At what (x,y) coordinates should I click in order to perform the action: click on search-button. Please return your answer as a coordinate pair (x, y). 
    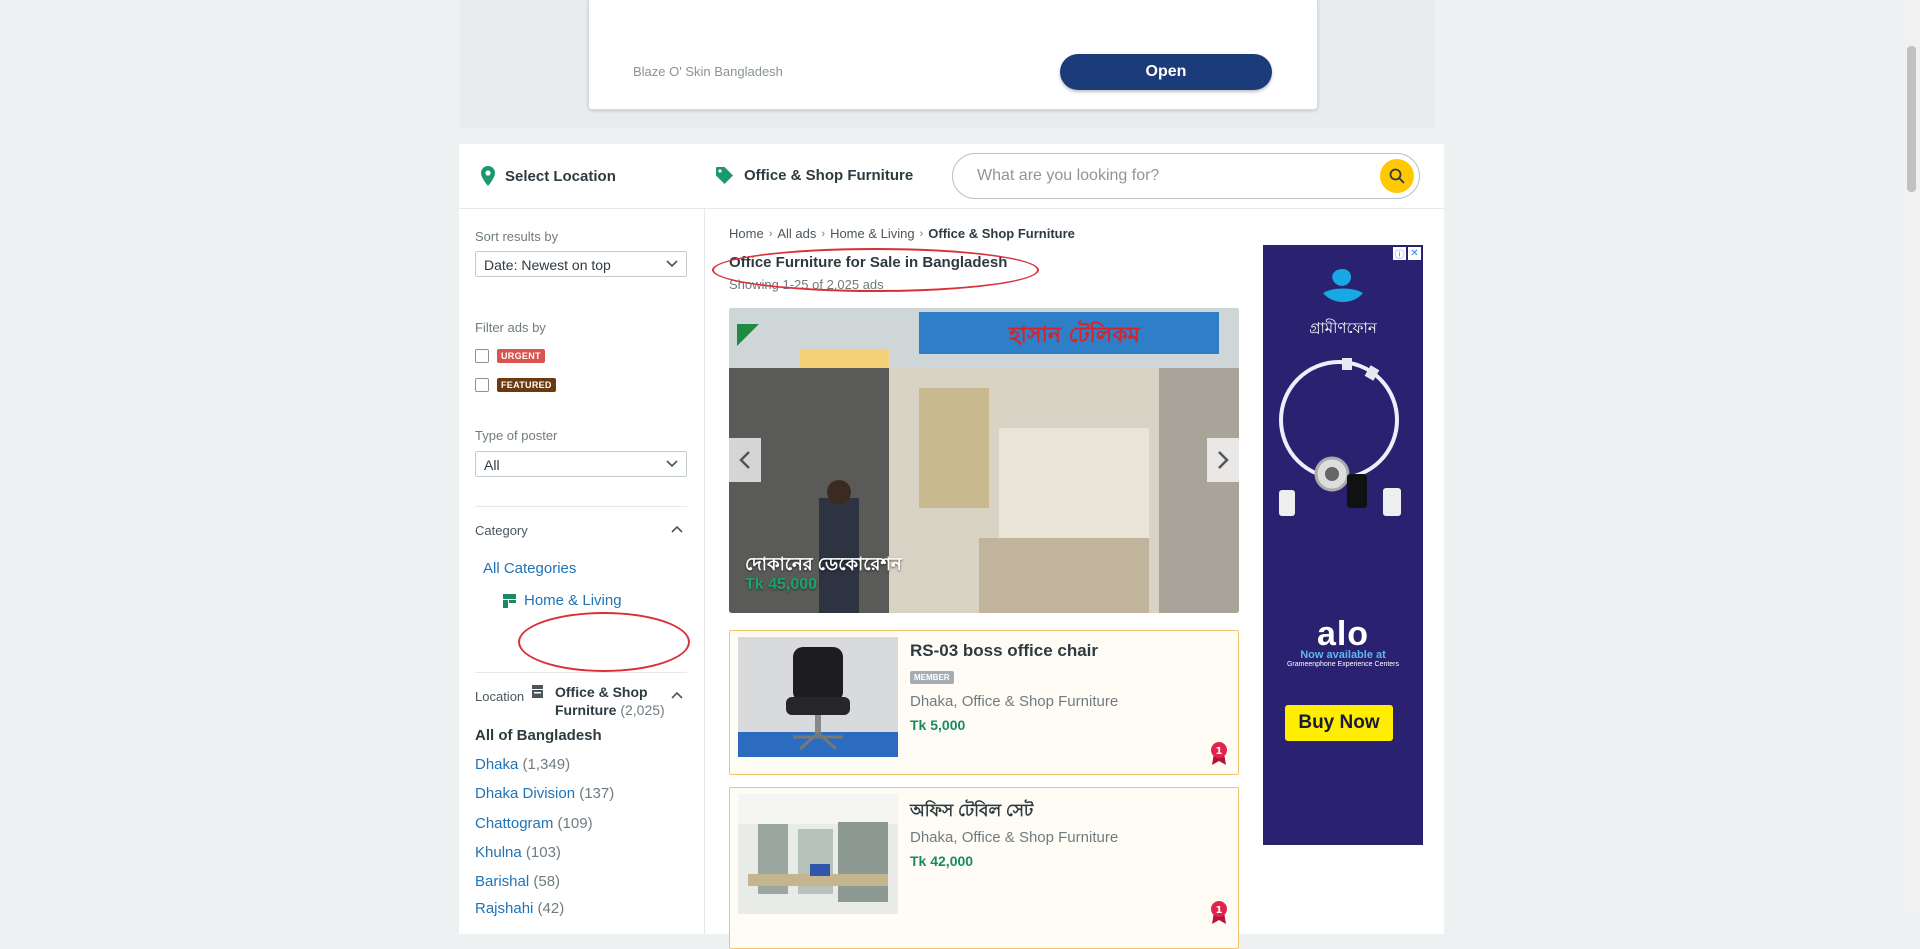
    Looking at the image, I should click on (1397, 176).